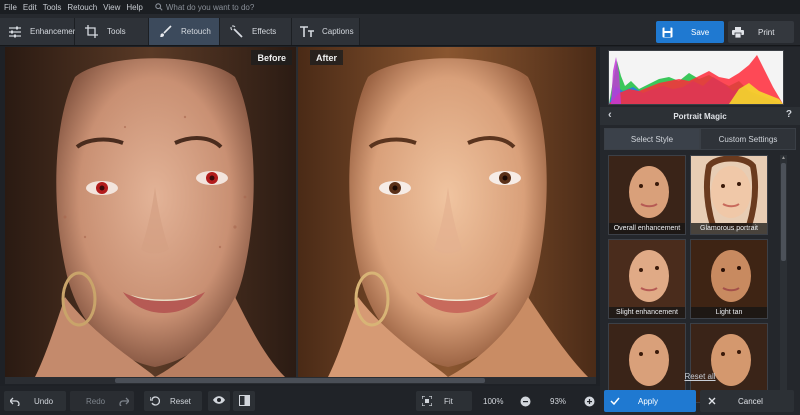  I want to click on cancel-button: Cancel, so click(747, 401).